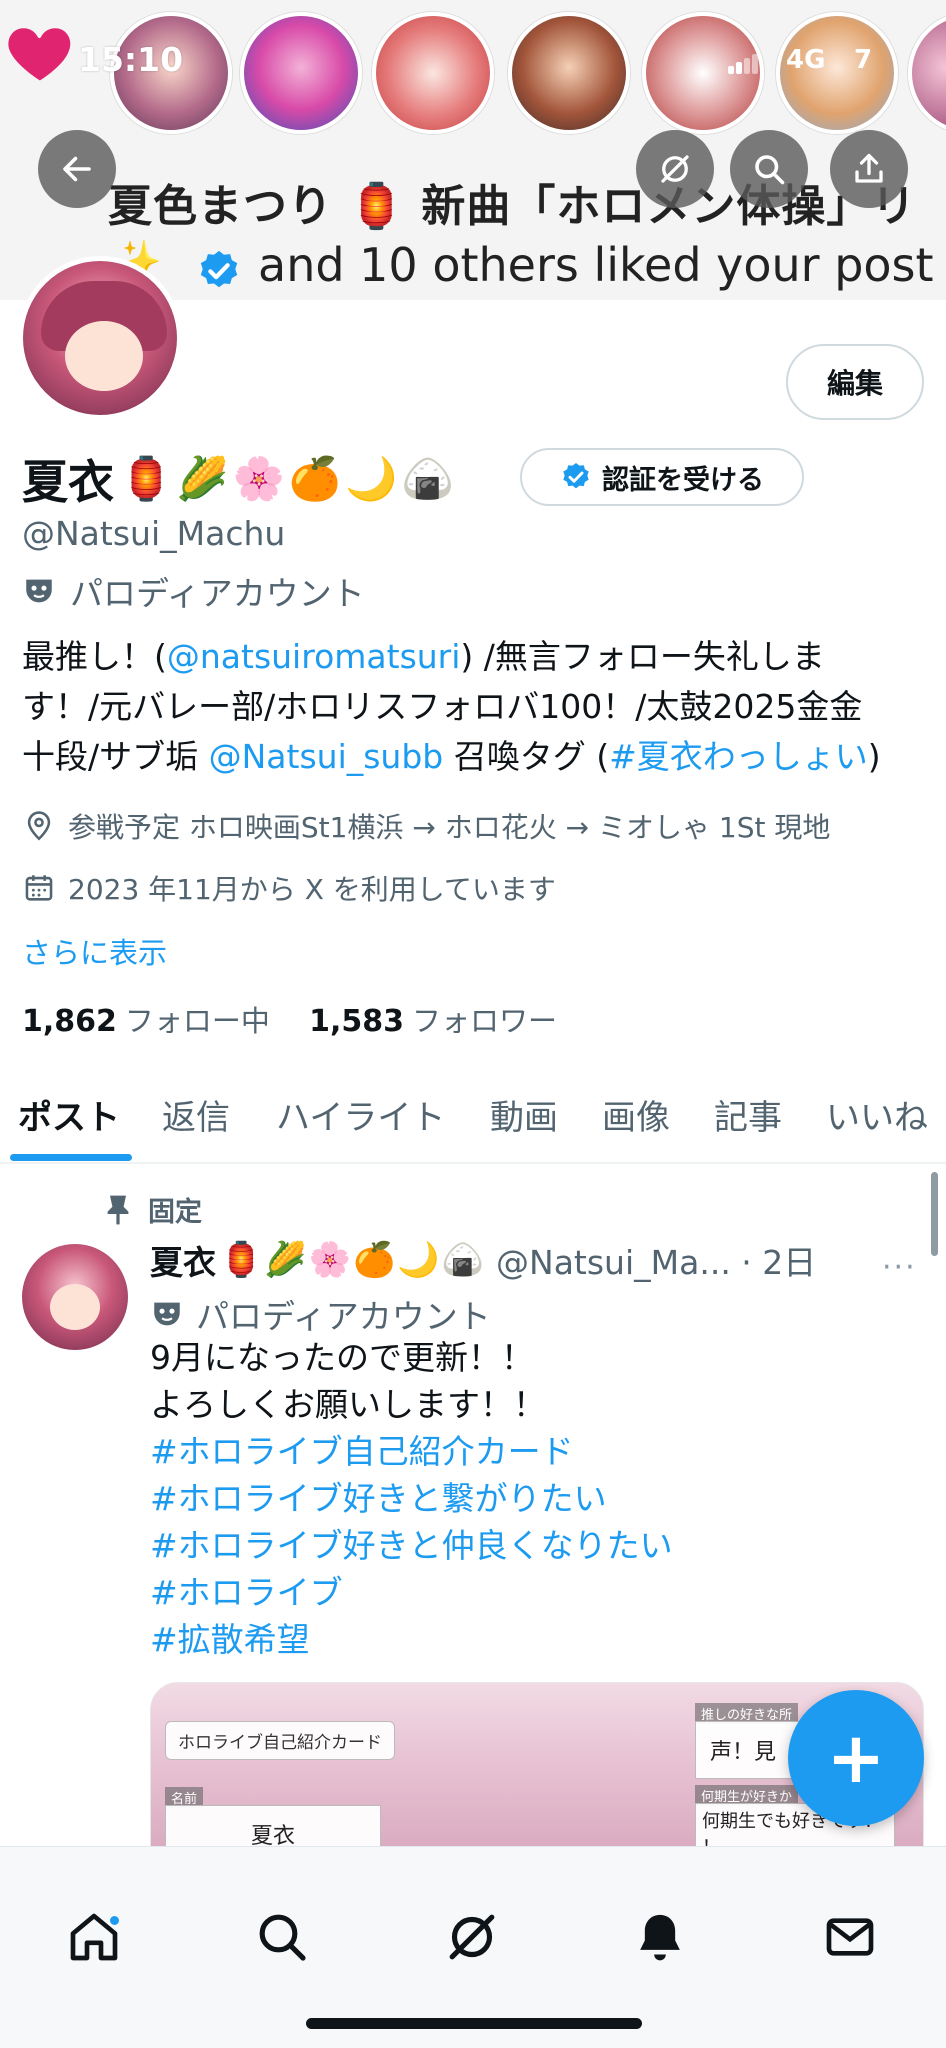 The width and height of the screenshot is (946, 2048). What do you see at coordinates (411, 1545) in the screenshot?
I see `post-hashtag-link: #ホロライブ好きと仲良くなりたい` at bounding box center [411, 1545].